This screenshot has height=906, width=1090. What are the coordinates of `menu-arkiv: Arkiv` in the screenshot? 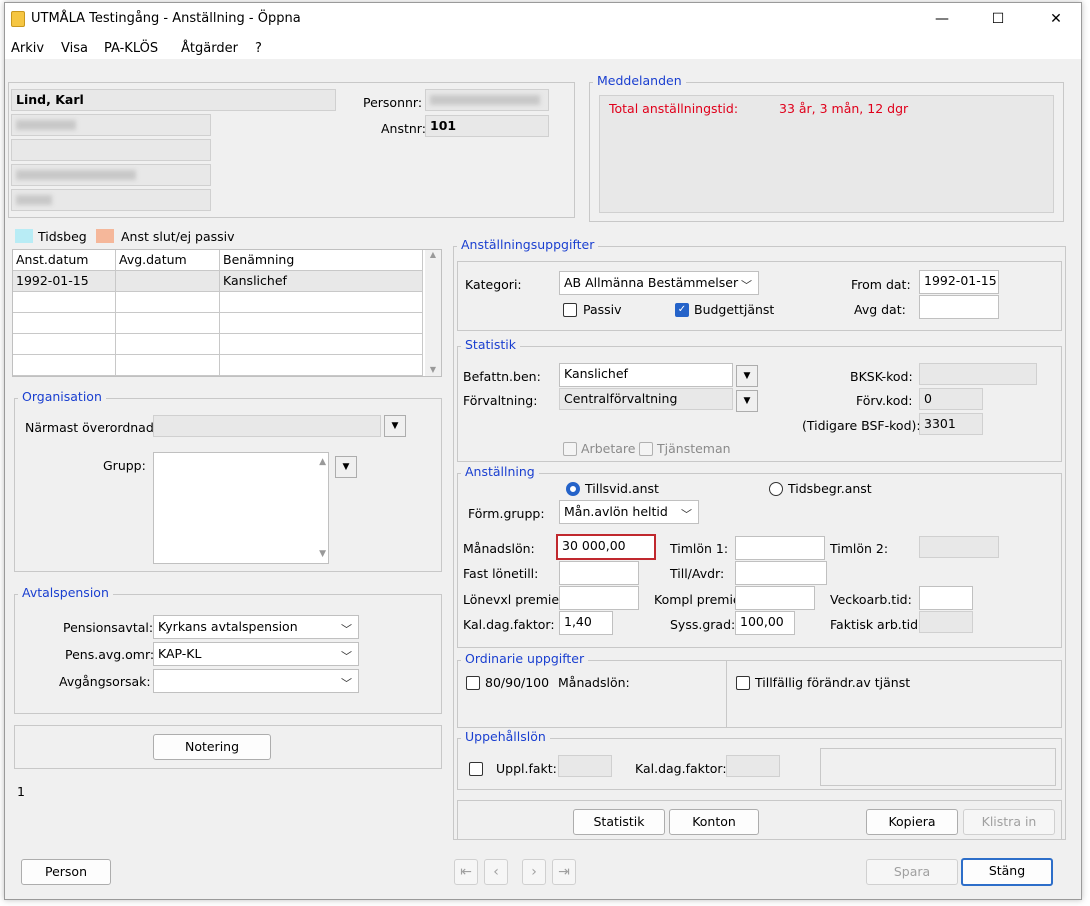 It's located at (27, 48).